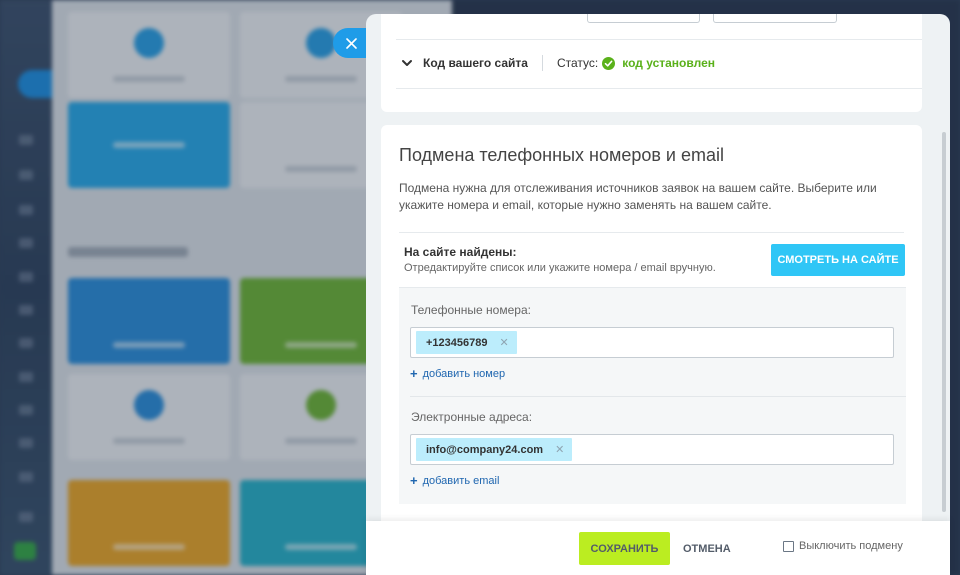  I want to click on slider-footer: СОХРАНИТЬ ОТМЕНА Выключить подмену, so click(658, 548).